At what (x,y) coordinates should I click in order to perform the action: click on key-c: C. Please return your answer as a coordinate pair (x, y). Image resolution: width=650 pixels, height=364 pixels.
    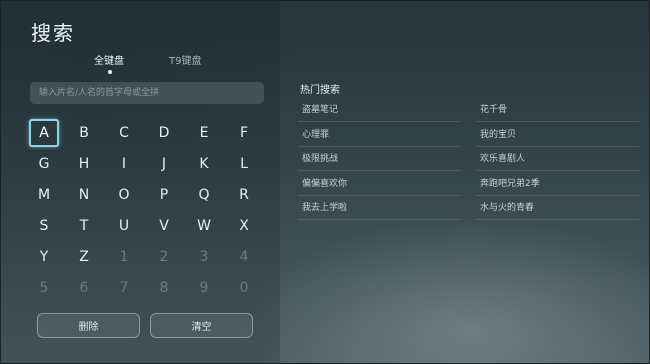
    Looking at the image, I should click on (124, 133).